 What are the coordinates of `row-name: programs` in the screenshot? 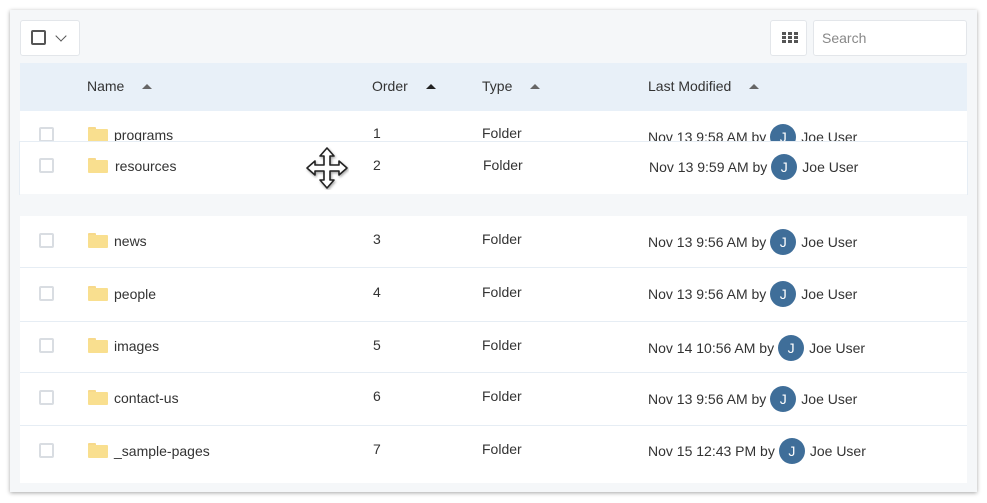 It's located at (143, 134).